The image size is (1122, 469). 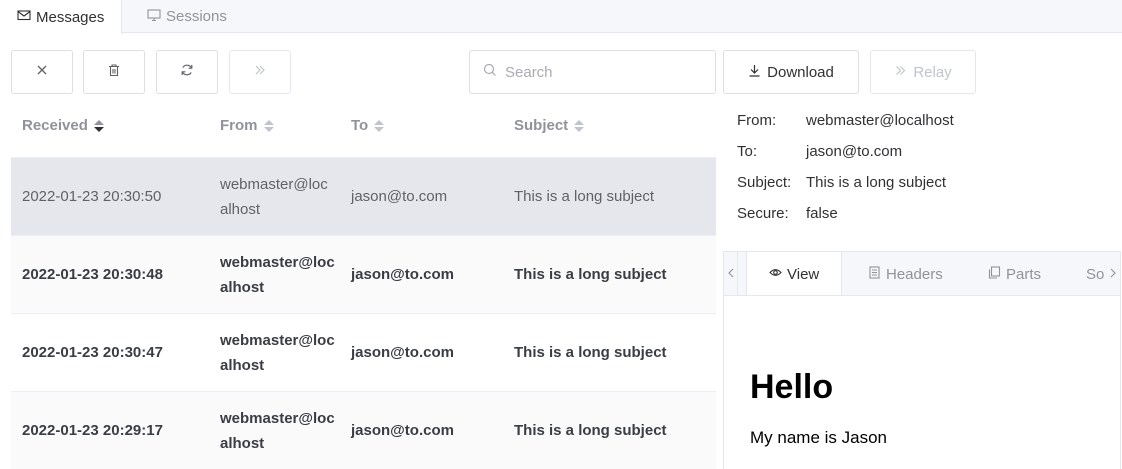 I want to click on column-header-subject: Subject, so click(x=614, y=125).